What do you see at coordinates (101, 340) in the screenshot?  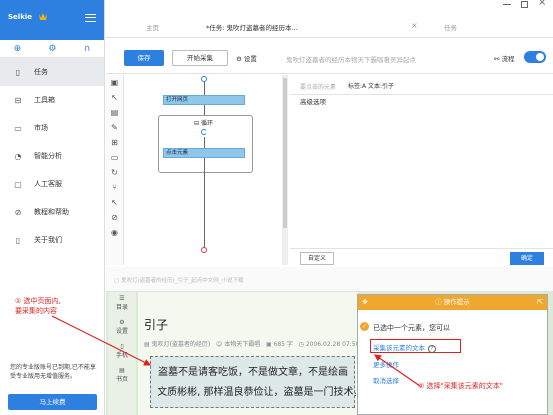 I see `annotation-arrow-left` at bounding box center [101, 340].